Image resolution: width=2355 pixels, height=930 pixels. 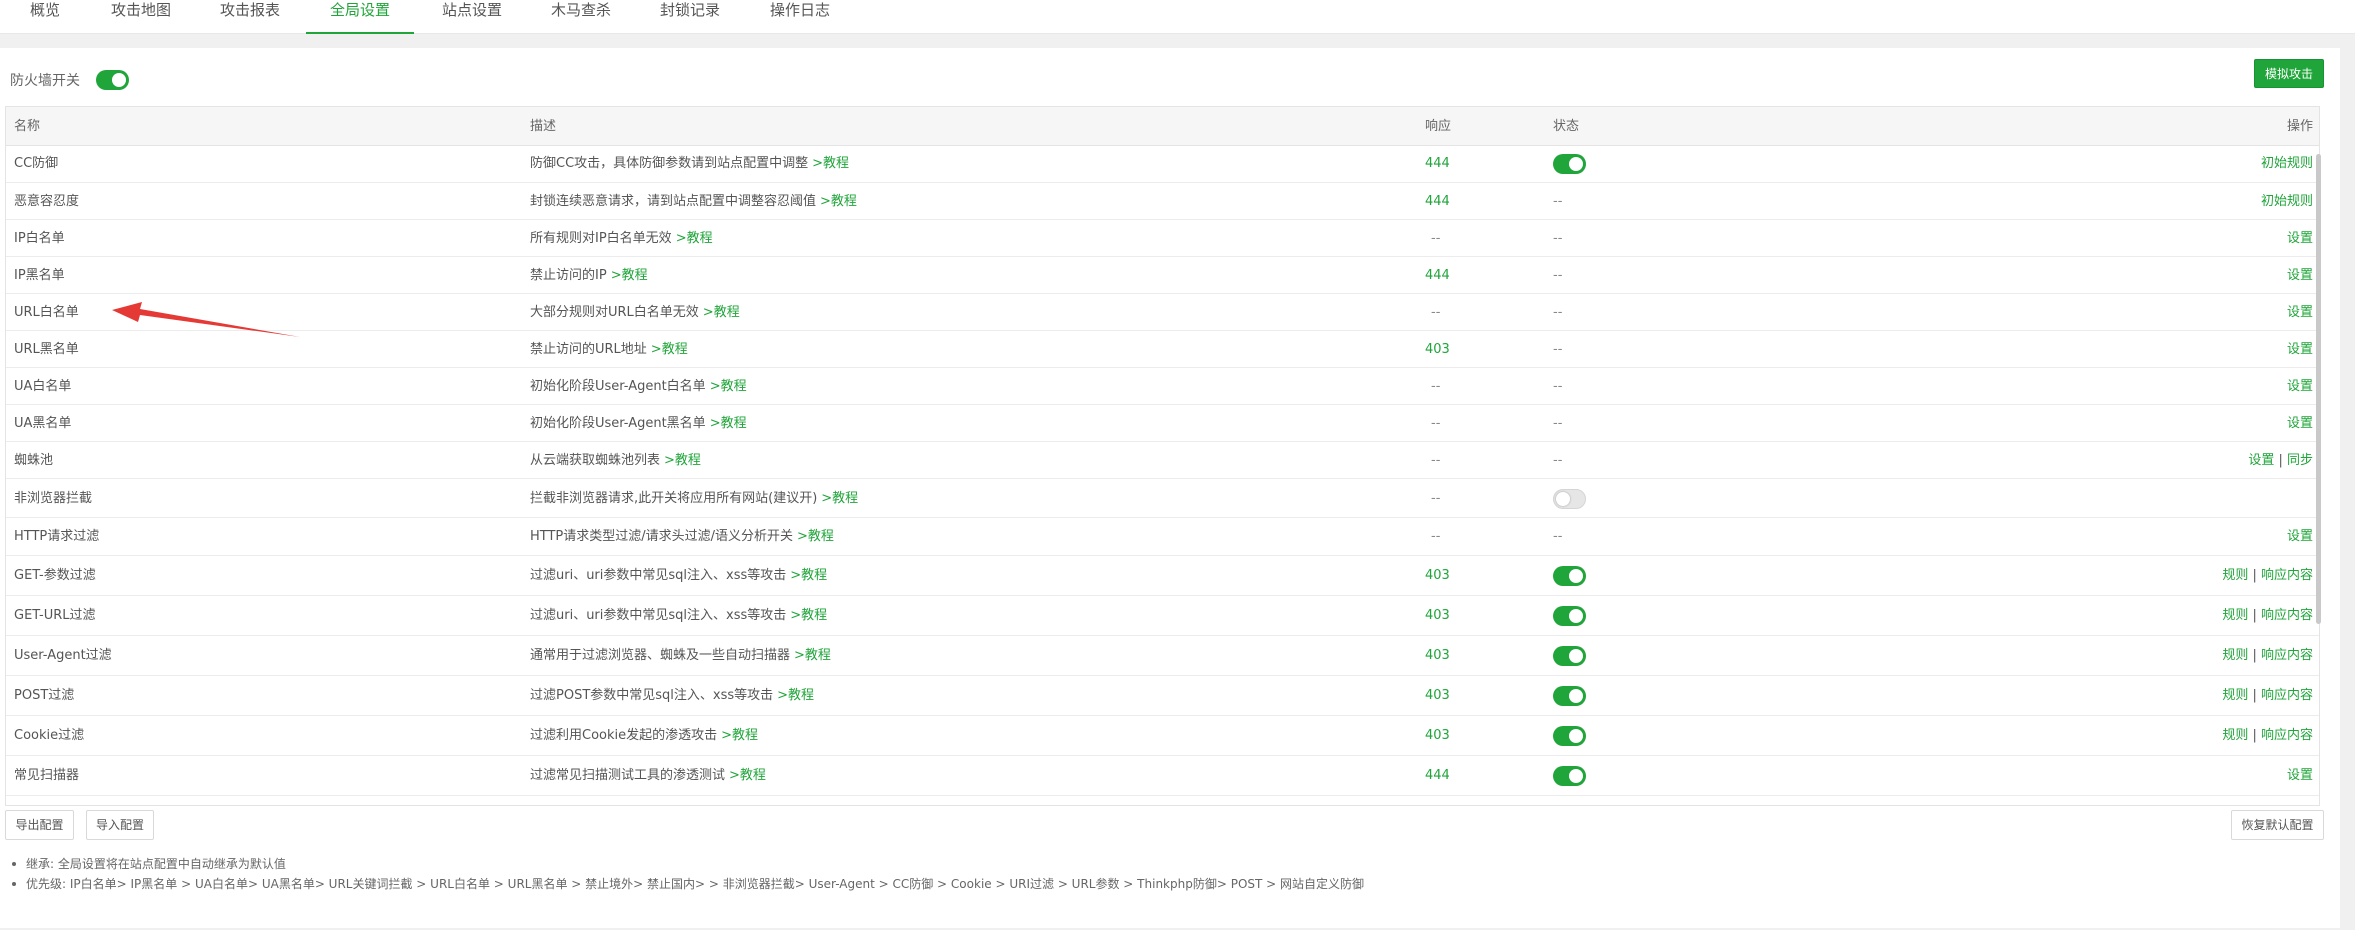 What do you see at coordinates (2300, 460) in the screenshot?
I see `rule-action-link: 同步` at bounding box center [2300, 460].